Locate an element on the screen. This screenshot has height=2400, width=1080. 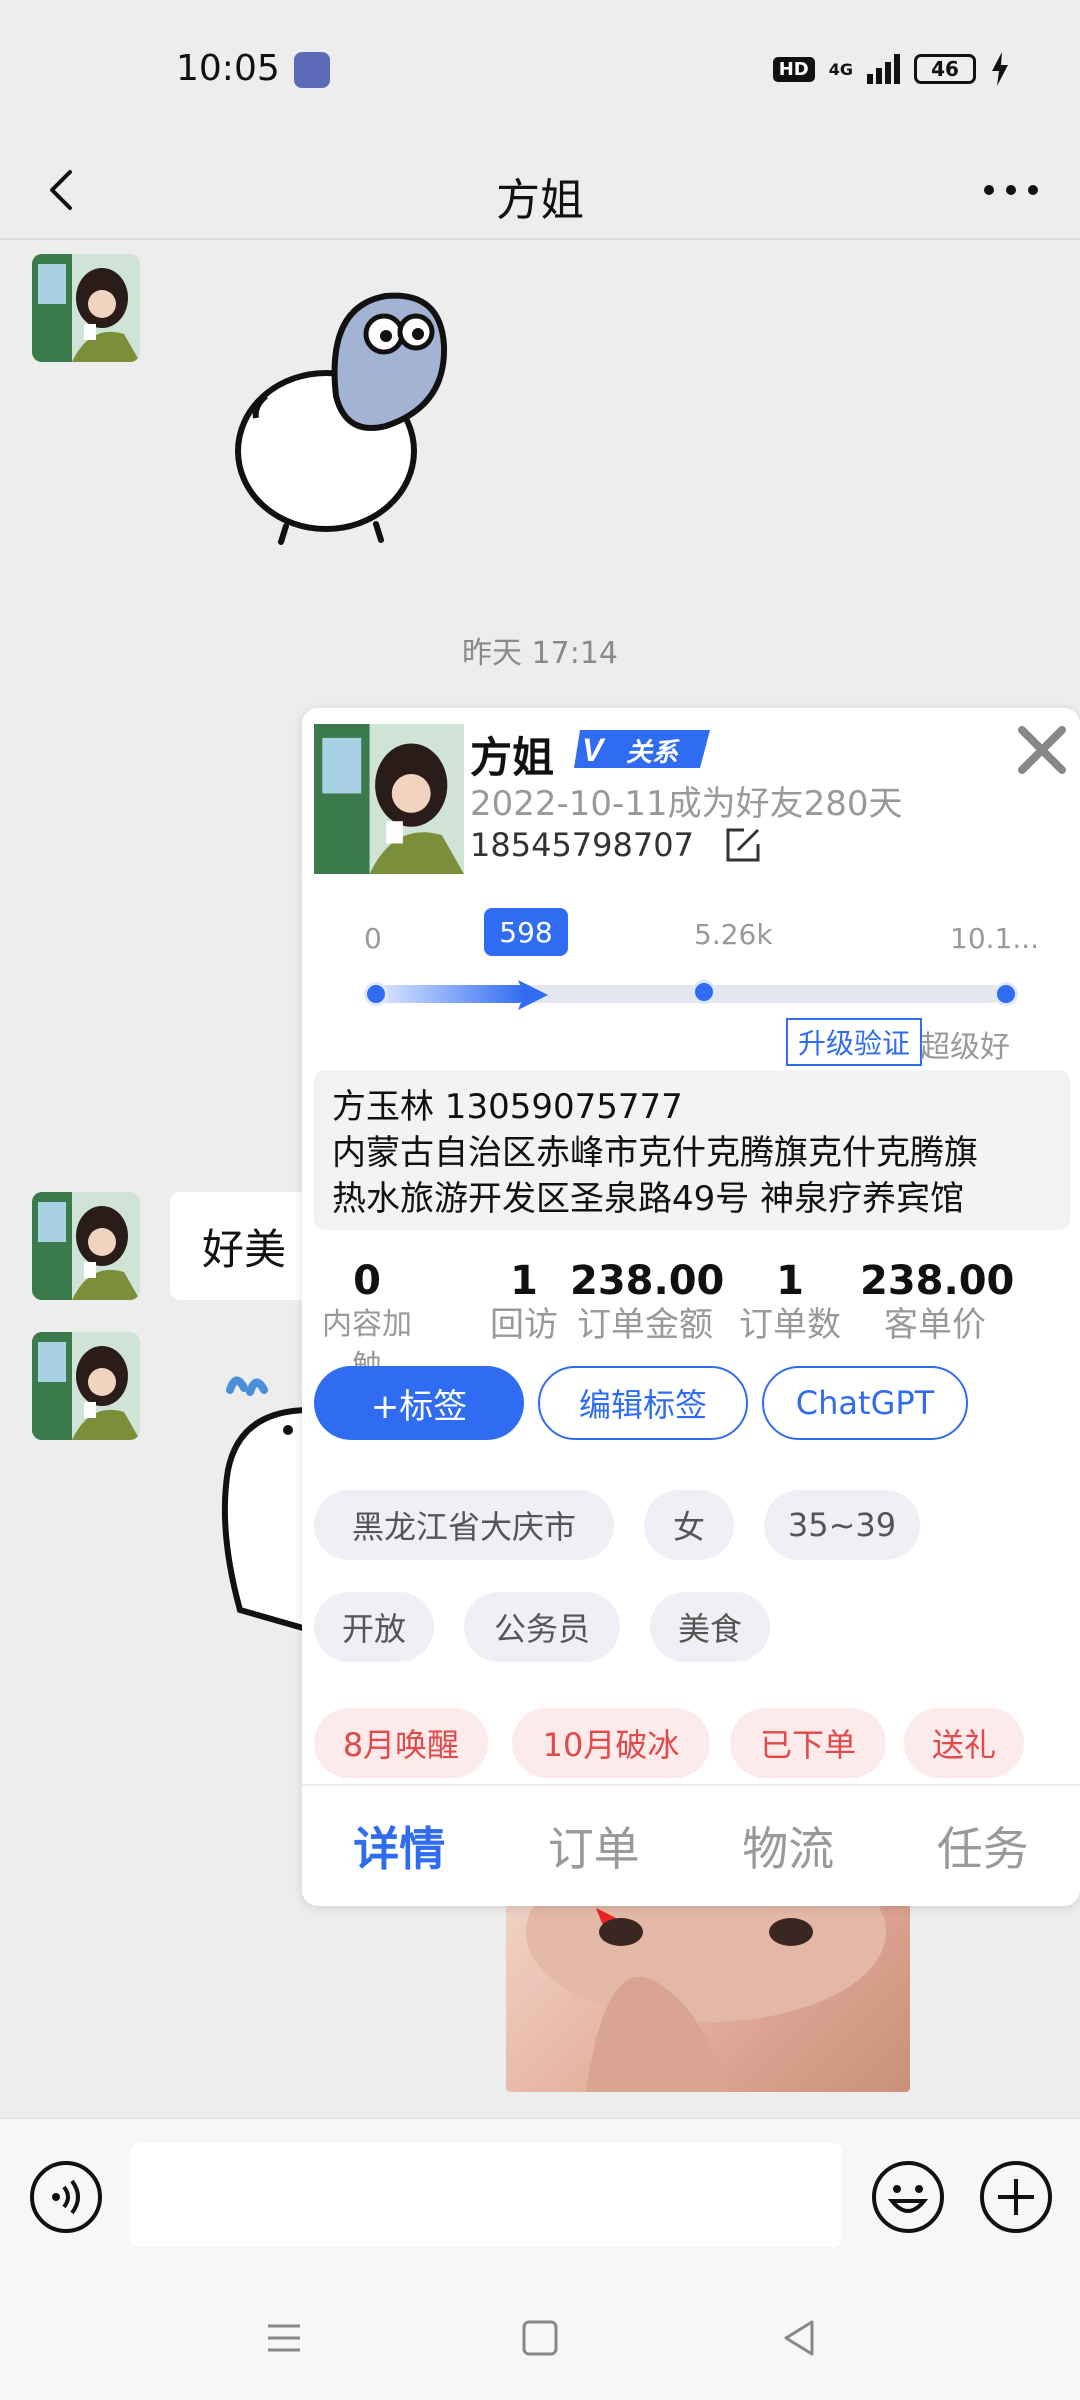
relationship-progress: 5.26k 0 10.1... 598 升级验证 超级好友 is located at coordinates (695, 1008).